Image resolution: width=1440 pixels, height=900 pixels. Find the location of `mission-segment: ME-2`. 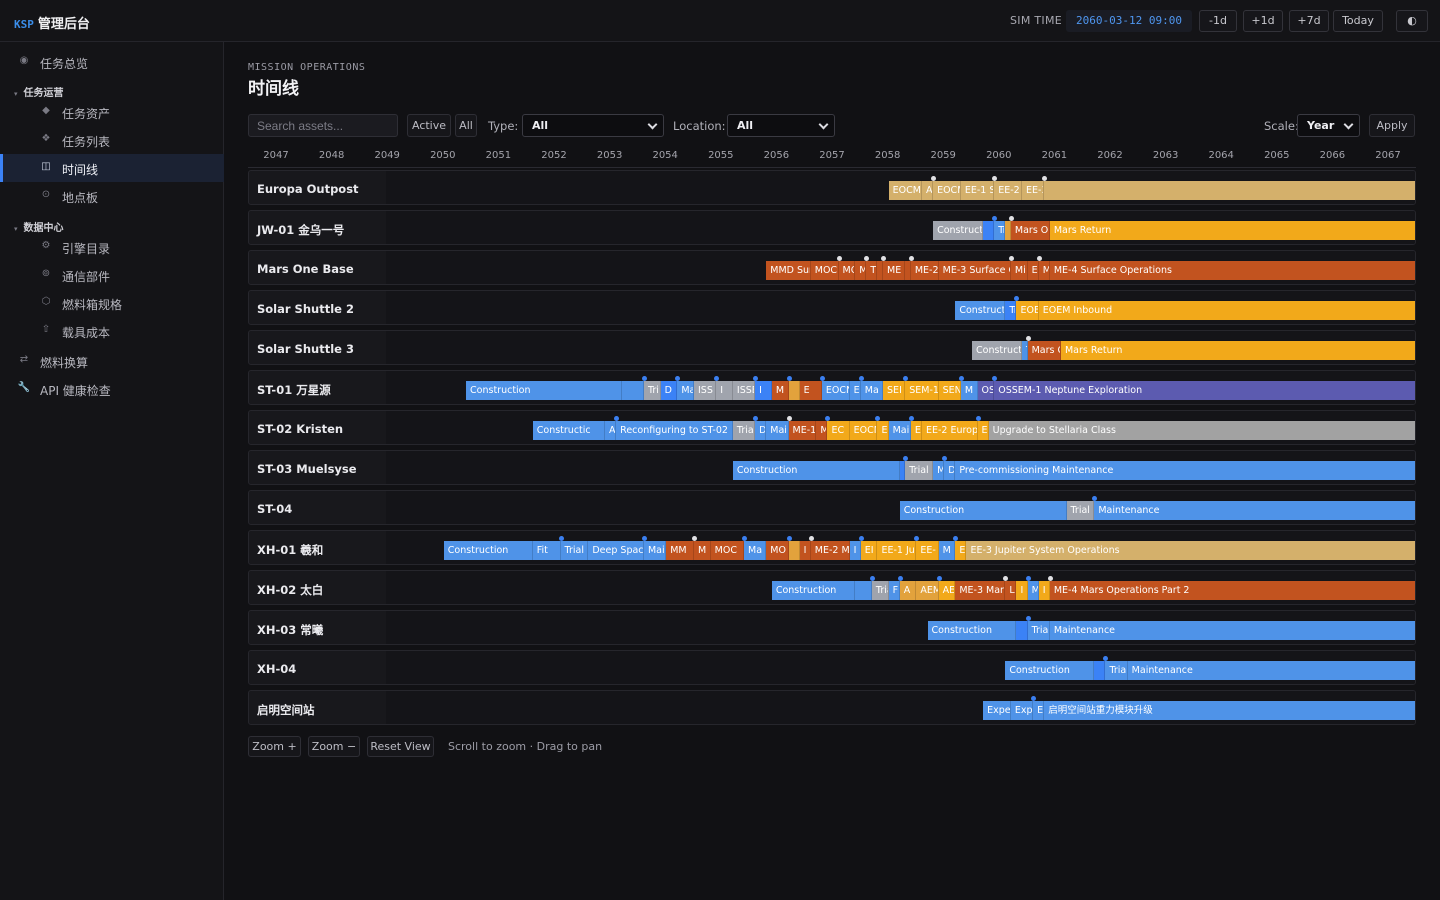

mission-segment: ME-2 is located at coordinates (924, 270).